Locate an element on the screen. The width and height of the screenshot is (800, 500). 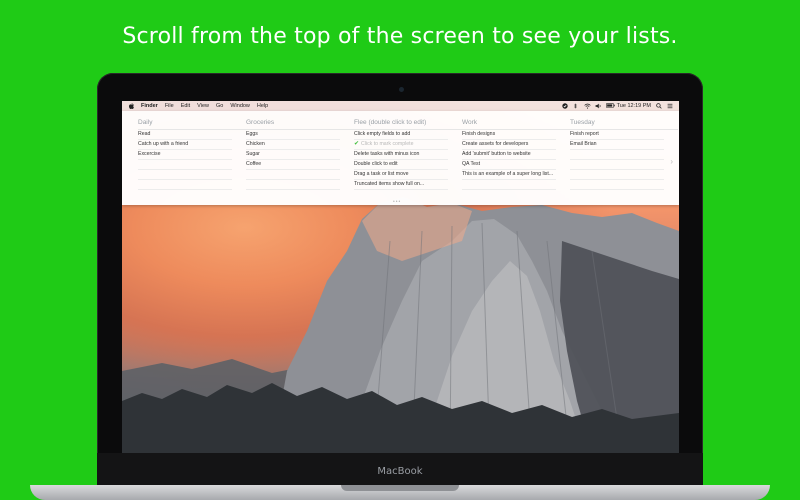
list-column: Tuesday Finish report Email Brian is located at coordinates (624, 153).